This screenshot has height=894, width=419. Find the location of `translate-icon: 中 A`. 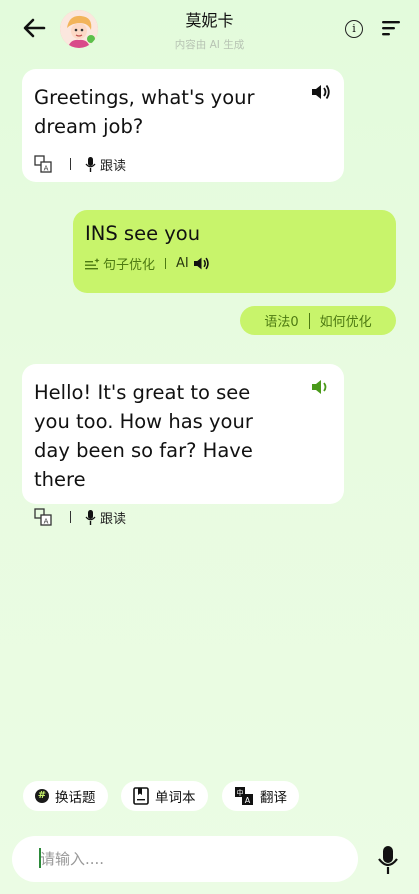

translate-icon: 中 A is located at coordinates (244, 796).